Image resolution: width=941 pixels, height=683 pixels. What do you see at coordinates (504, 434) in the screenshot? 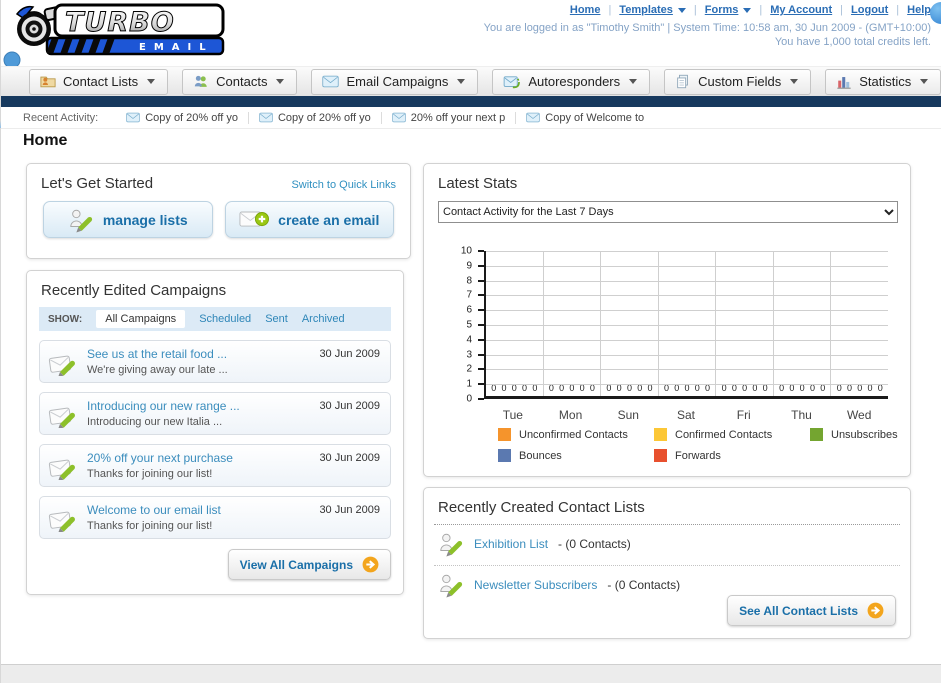
I see `legend-swatch` at bounding box center [504, 434].